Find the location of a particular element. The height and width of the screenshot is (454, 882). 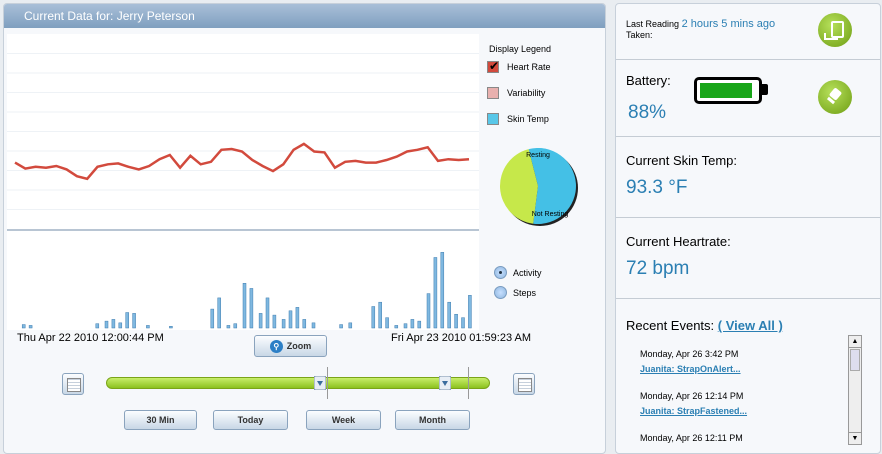

events-scrollbar: ▲ ▼ is located at coordinates (855, 390).